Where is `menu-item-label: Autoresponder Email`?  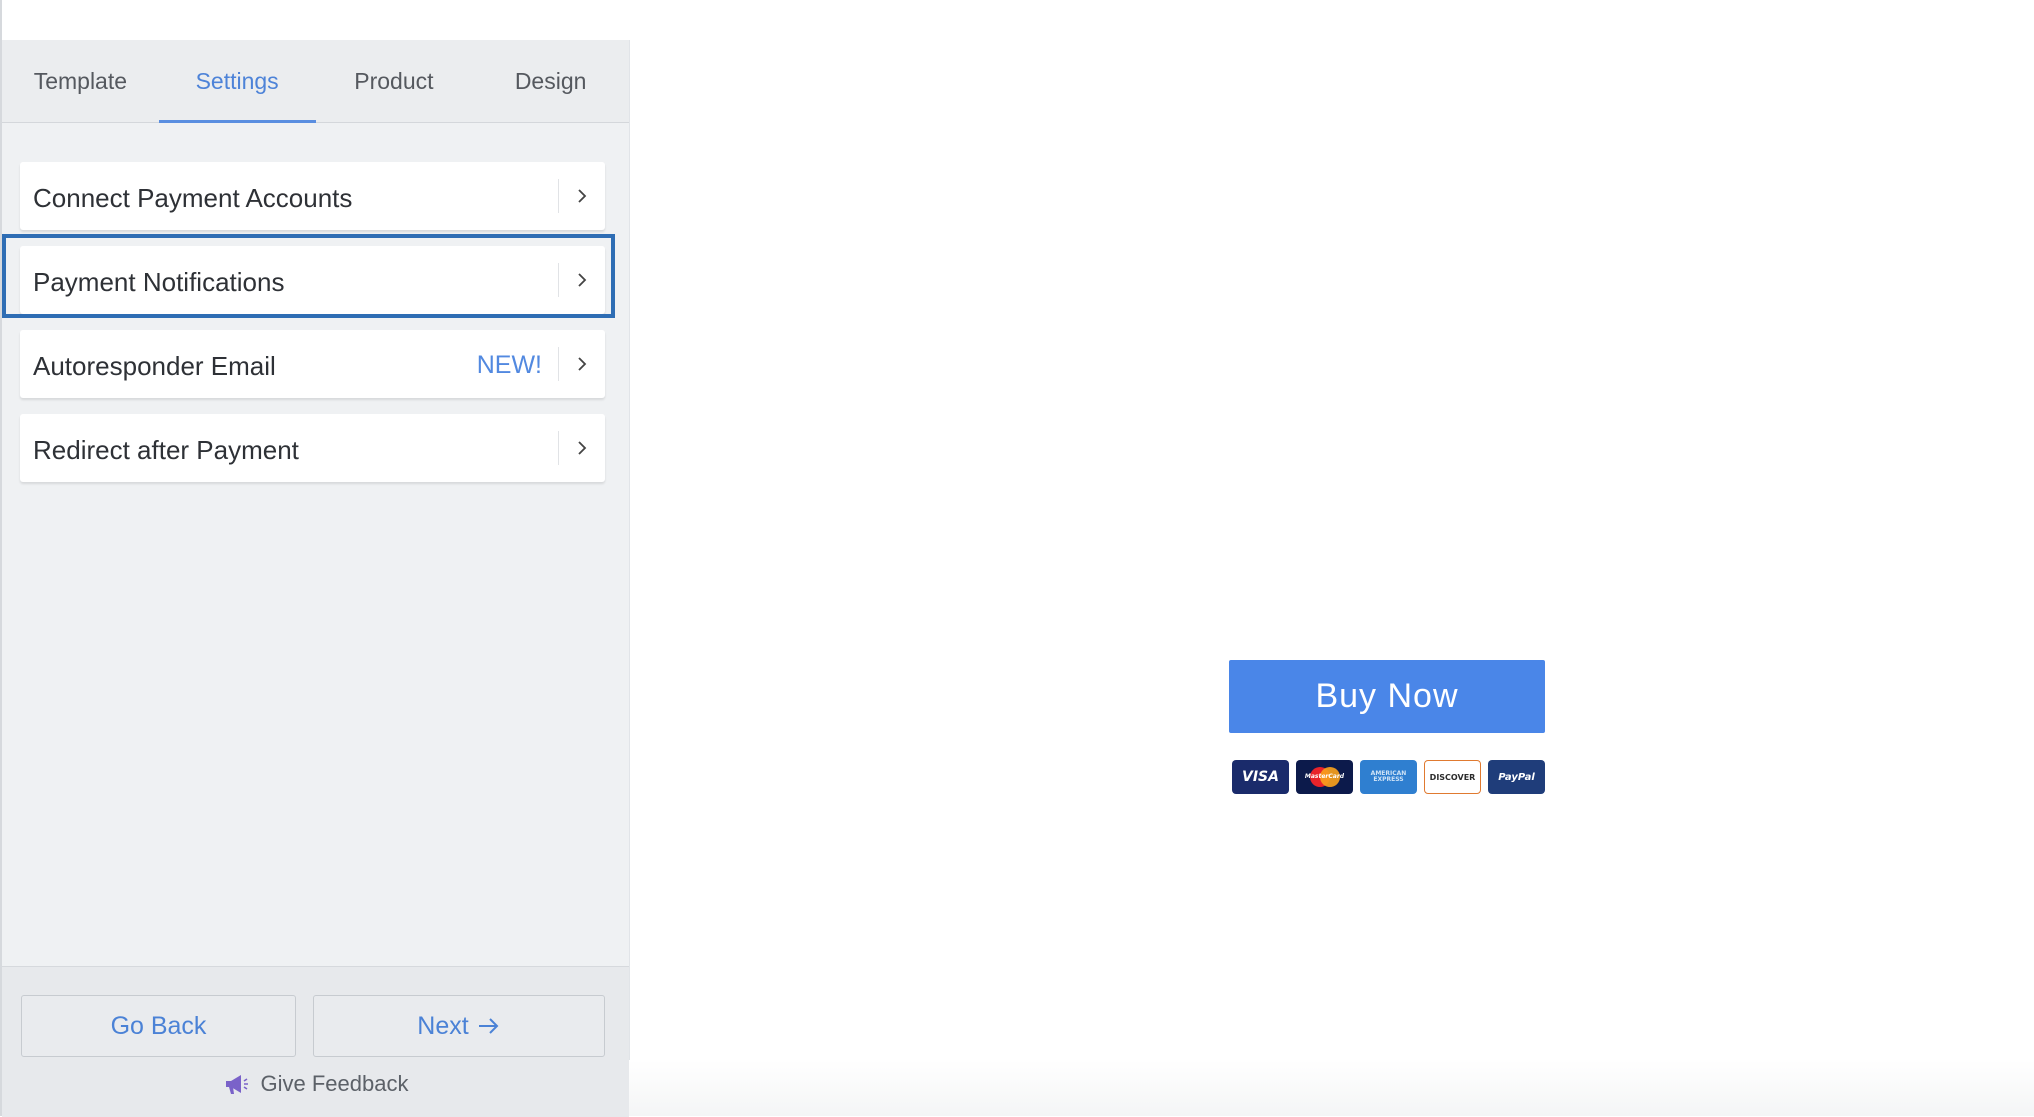 menu-item-label: Autoresponder Email is located at coordinates (154, 365).